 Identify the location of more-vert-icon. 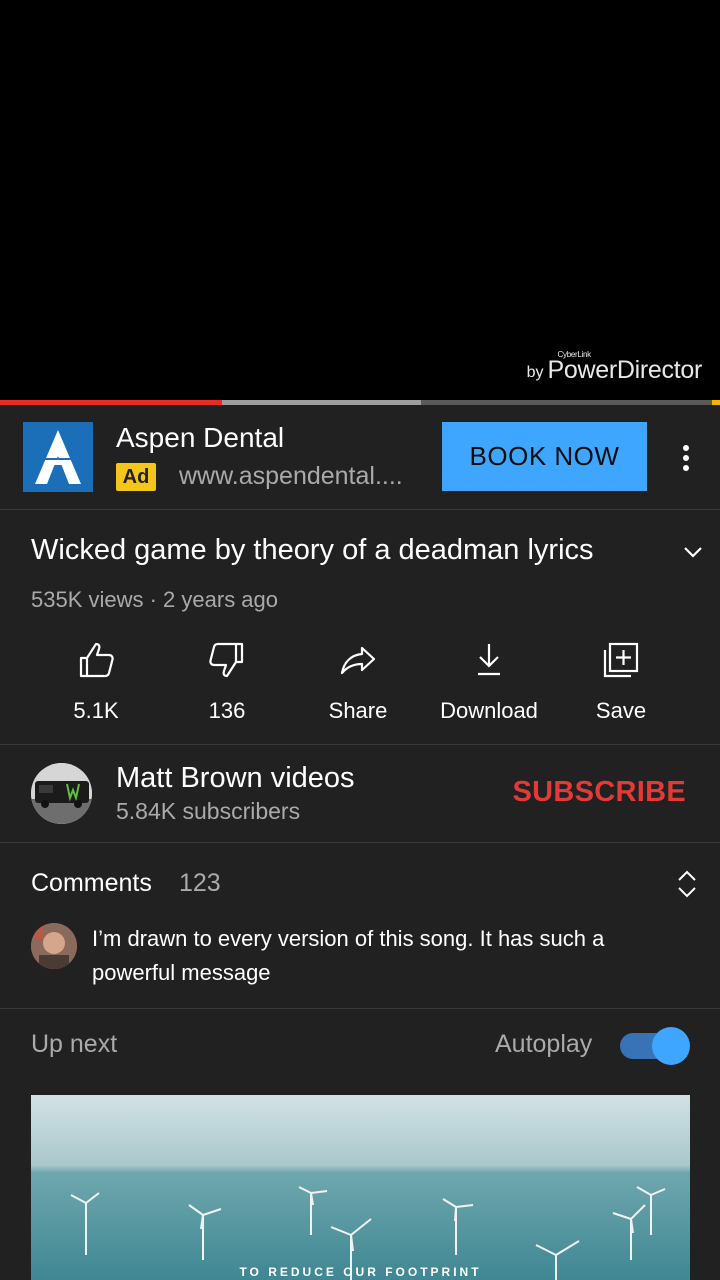
(686, 458).